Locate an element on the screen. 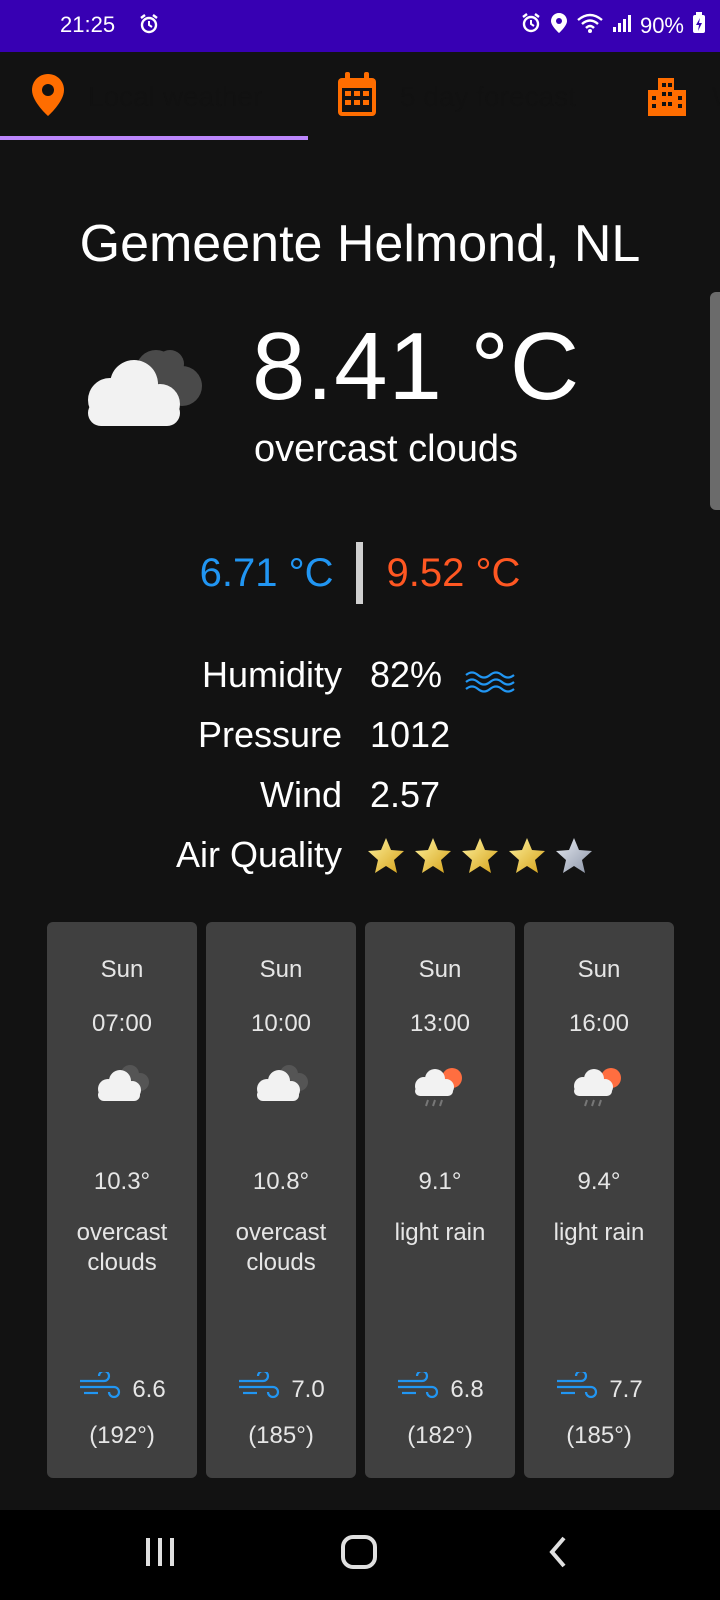  pressure-row: Pressure 1012 is located at coordinates (360, 744).